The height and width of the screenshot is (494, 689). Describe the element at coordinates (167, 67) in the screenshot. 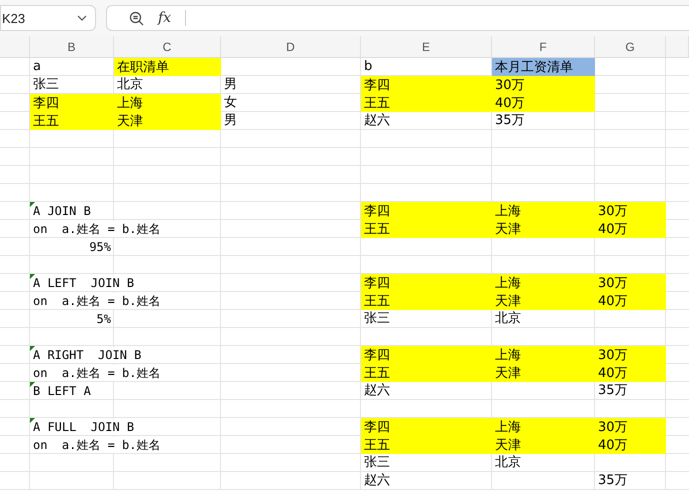

I see `table-cell: 在职清单` at that location.